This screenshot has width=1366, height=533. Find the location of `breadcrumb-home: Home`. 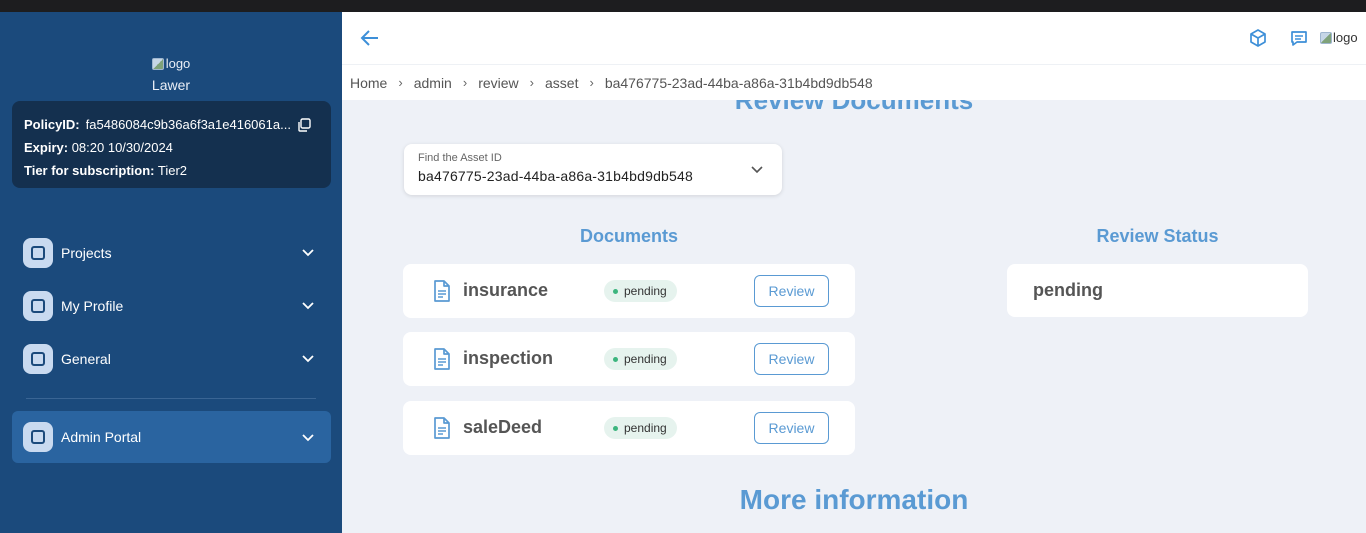

breadcrumb-home: Home is located at coordinates (368, 83).